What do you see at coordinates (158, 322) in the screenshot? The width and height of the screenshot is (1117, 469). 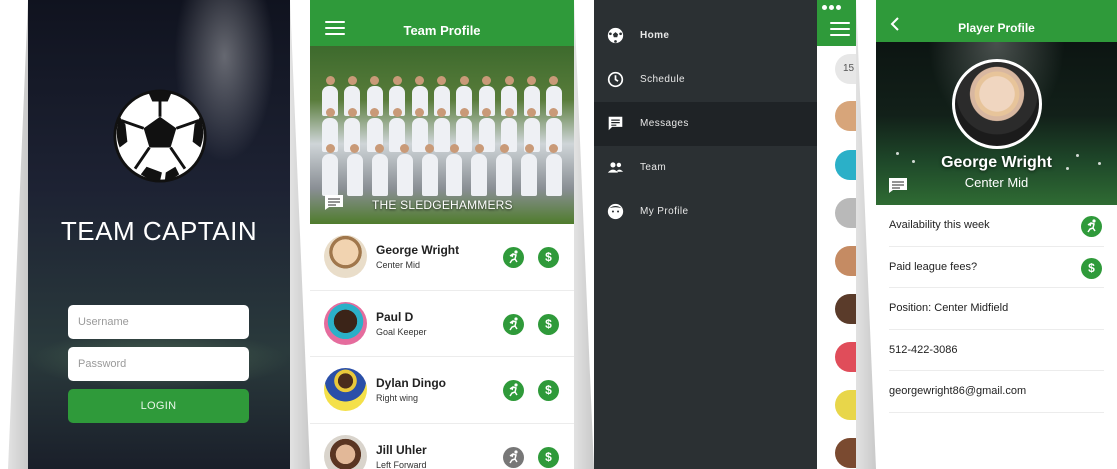 I see `username-input` at bounding box center [158, 322].